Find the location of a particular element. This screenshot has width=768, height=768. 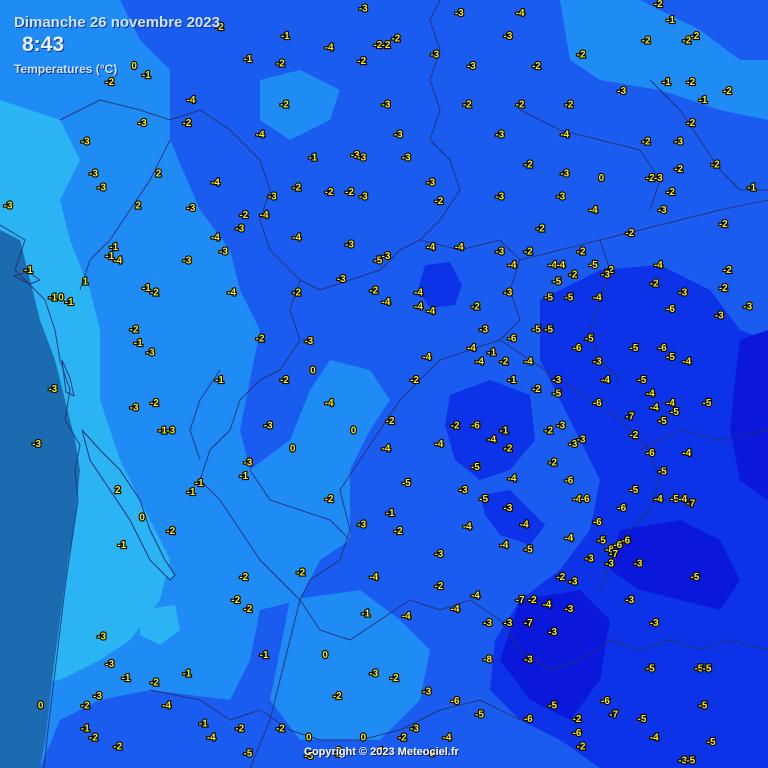

map-date: Dimanche 26 novembre 2023 is located at coordinates (117, 22).